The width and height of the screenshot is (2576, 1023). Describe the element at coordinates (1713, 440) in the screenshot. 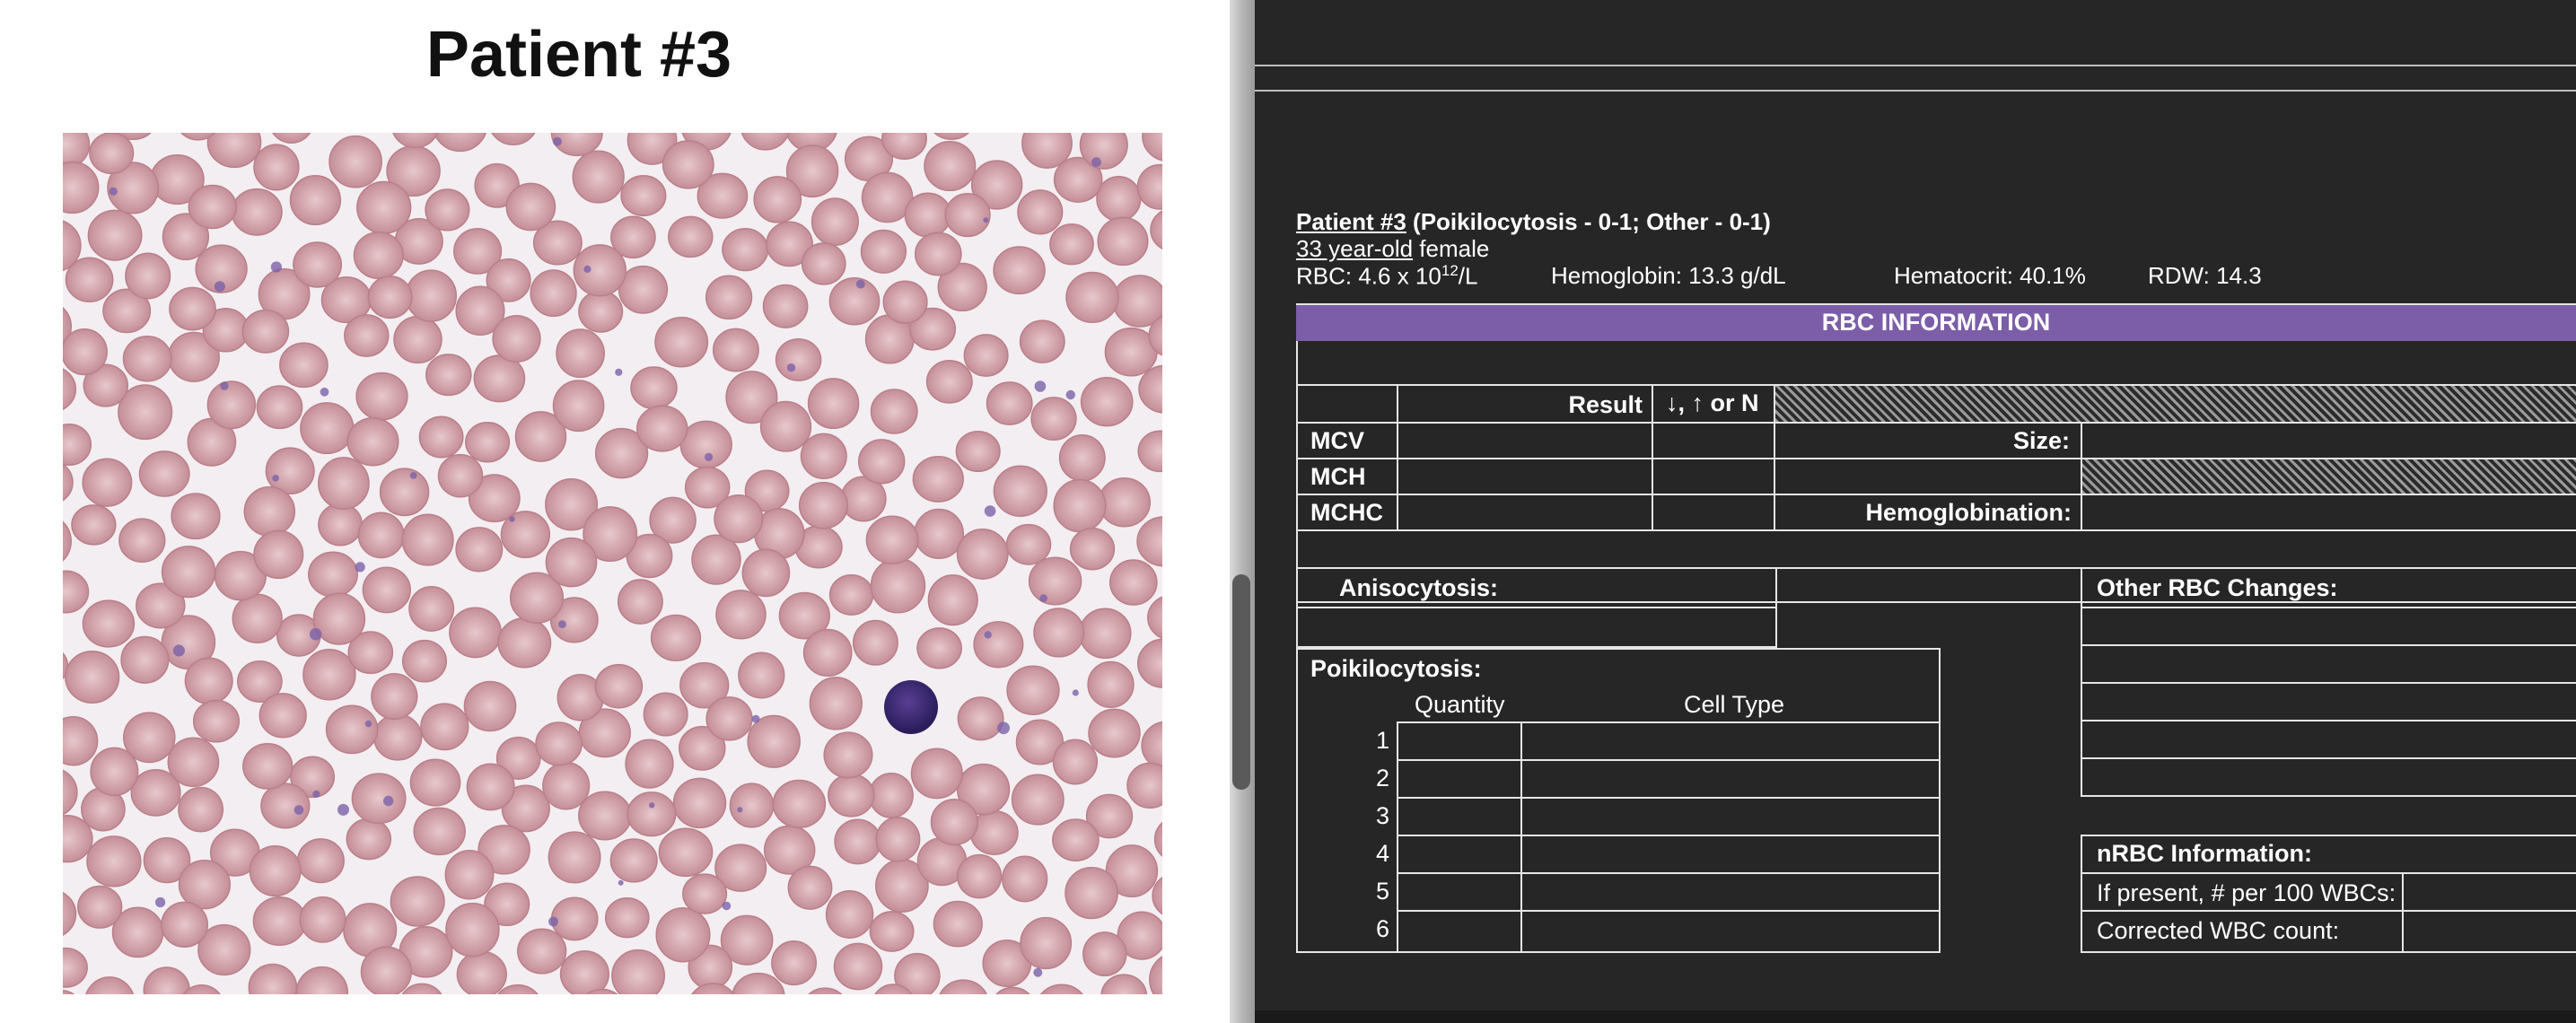

I see `mcv-direction-input` at that location.